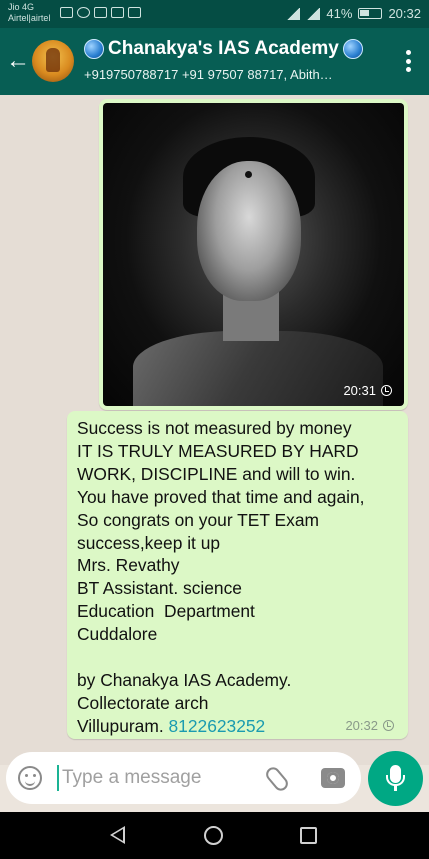 The width and height of the screenshot is (429, 859). Describe the element at coordinates (404, 13) in the screenshot. I see `clock-time: 20:32` at that location.